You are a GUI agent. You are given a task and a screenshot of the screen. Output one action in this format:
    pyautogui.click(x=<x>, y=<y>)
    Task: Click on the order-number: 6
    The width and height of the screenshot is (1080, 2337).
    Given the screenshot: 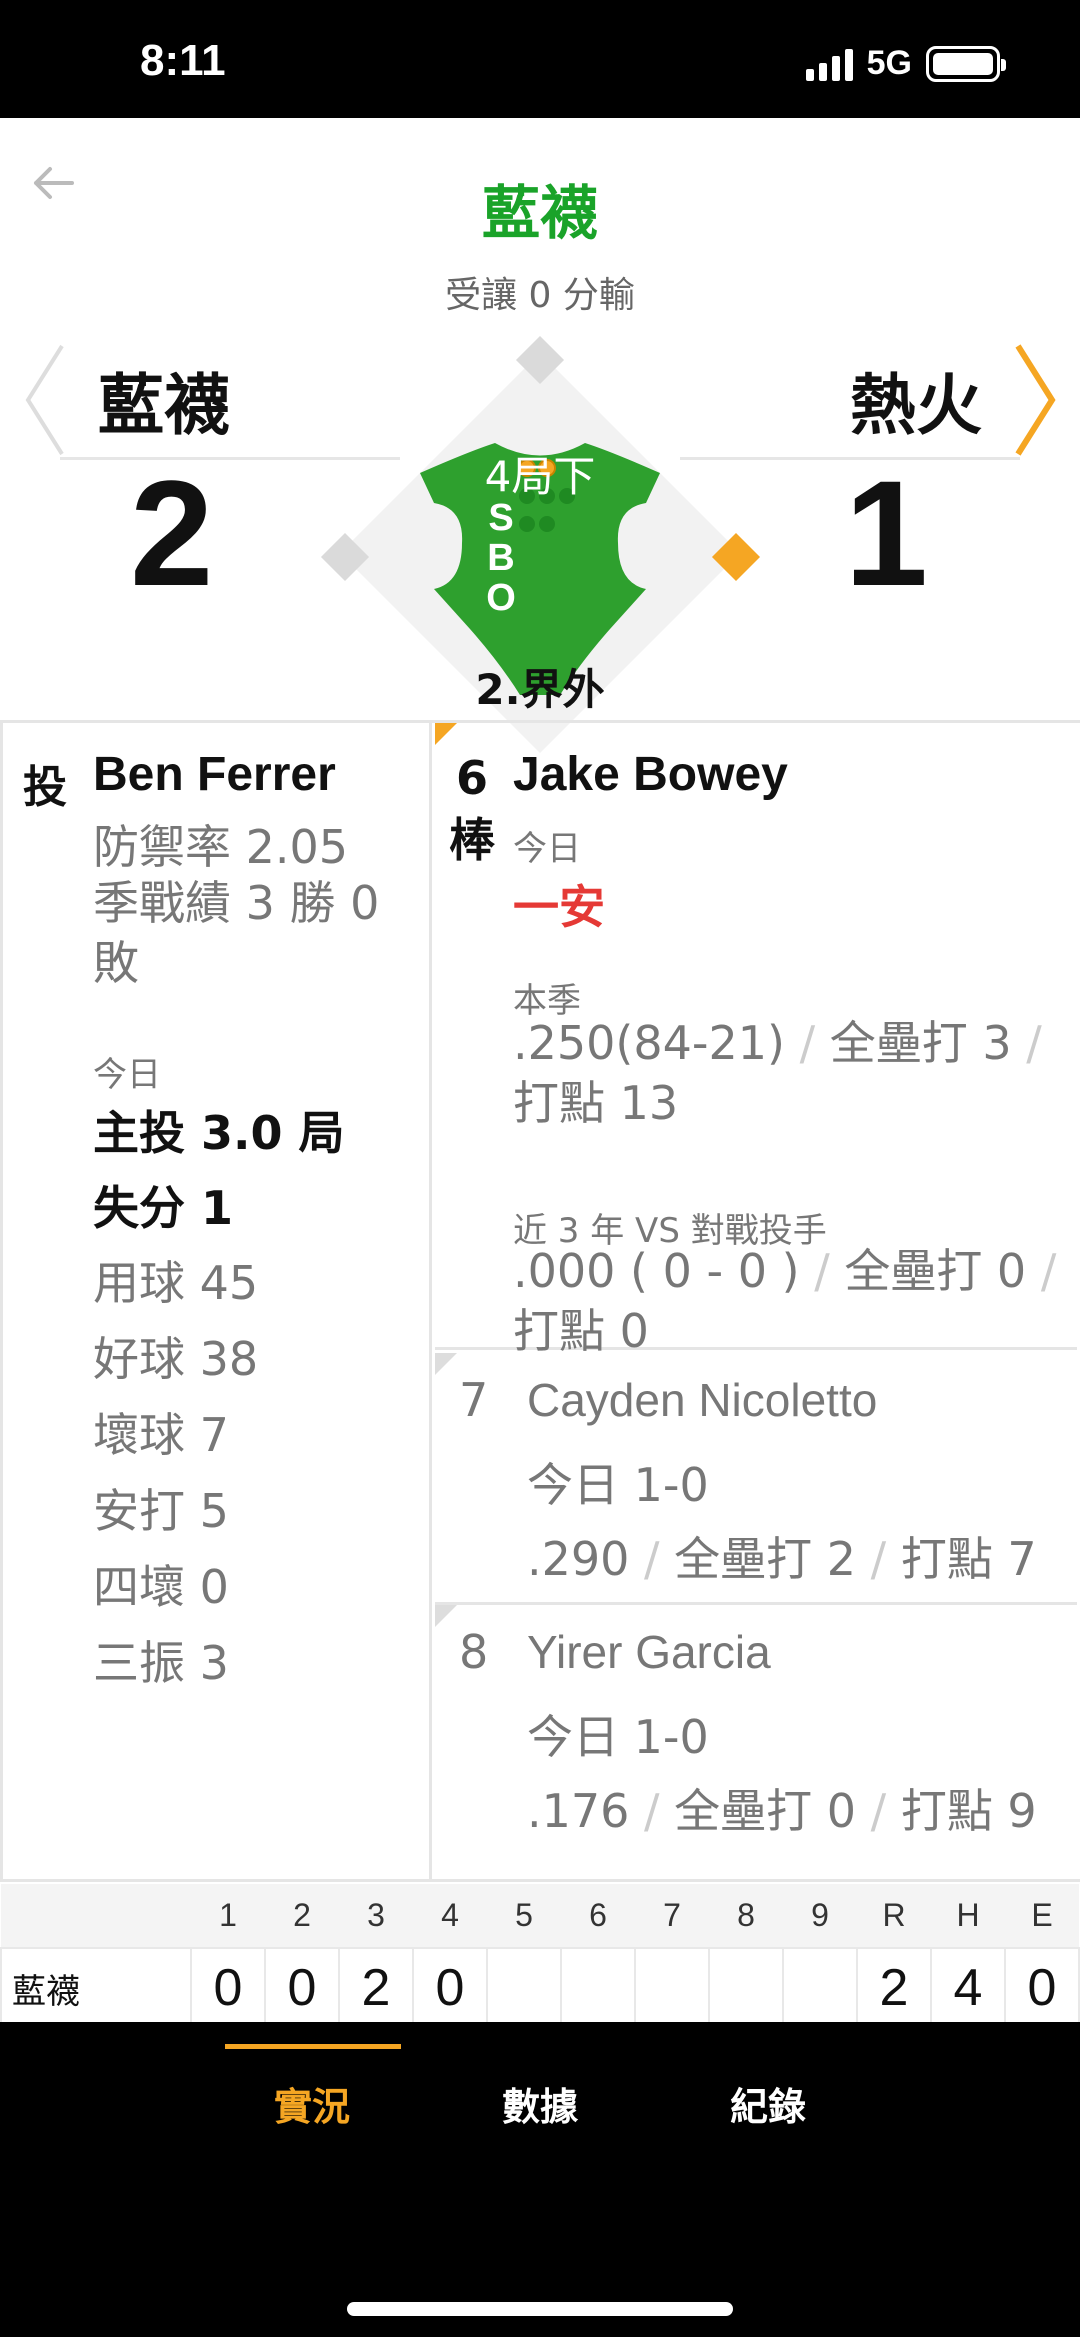 What is the action you would take?
    pyautogui.click(x=471, y=778)
    